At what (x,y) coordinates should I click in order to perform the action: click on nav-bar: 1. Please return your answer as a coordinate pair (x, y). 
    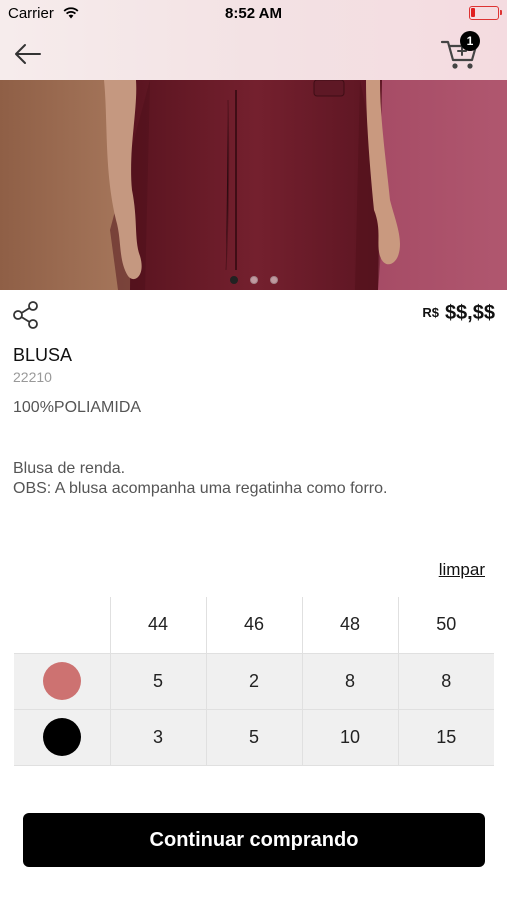
    Looking at the image, I should click on (253, 54).